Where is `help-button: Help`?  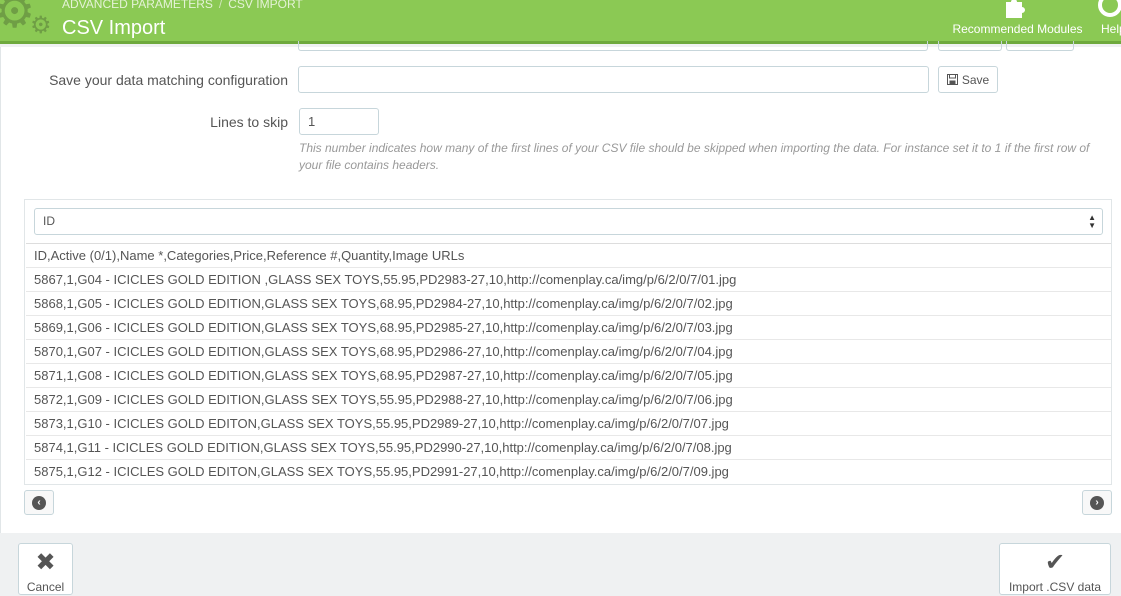
help-button: Help is located at coordinates (1108, 20).